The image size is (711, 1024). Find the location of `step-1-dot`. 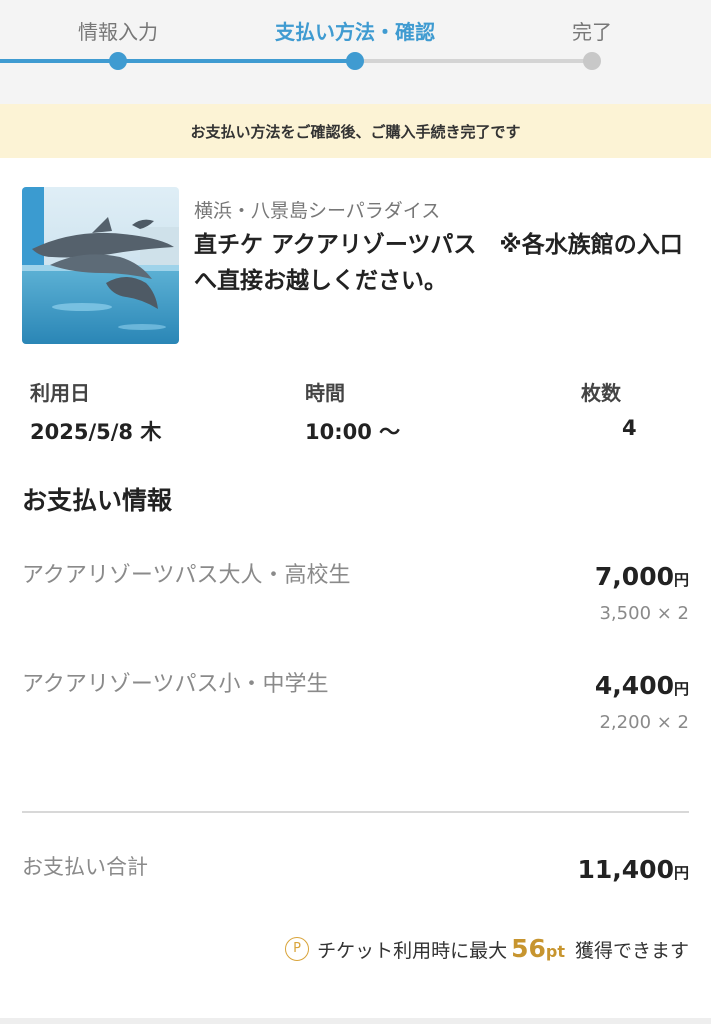

step-1-dot is located at coordinates (118, 61).